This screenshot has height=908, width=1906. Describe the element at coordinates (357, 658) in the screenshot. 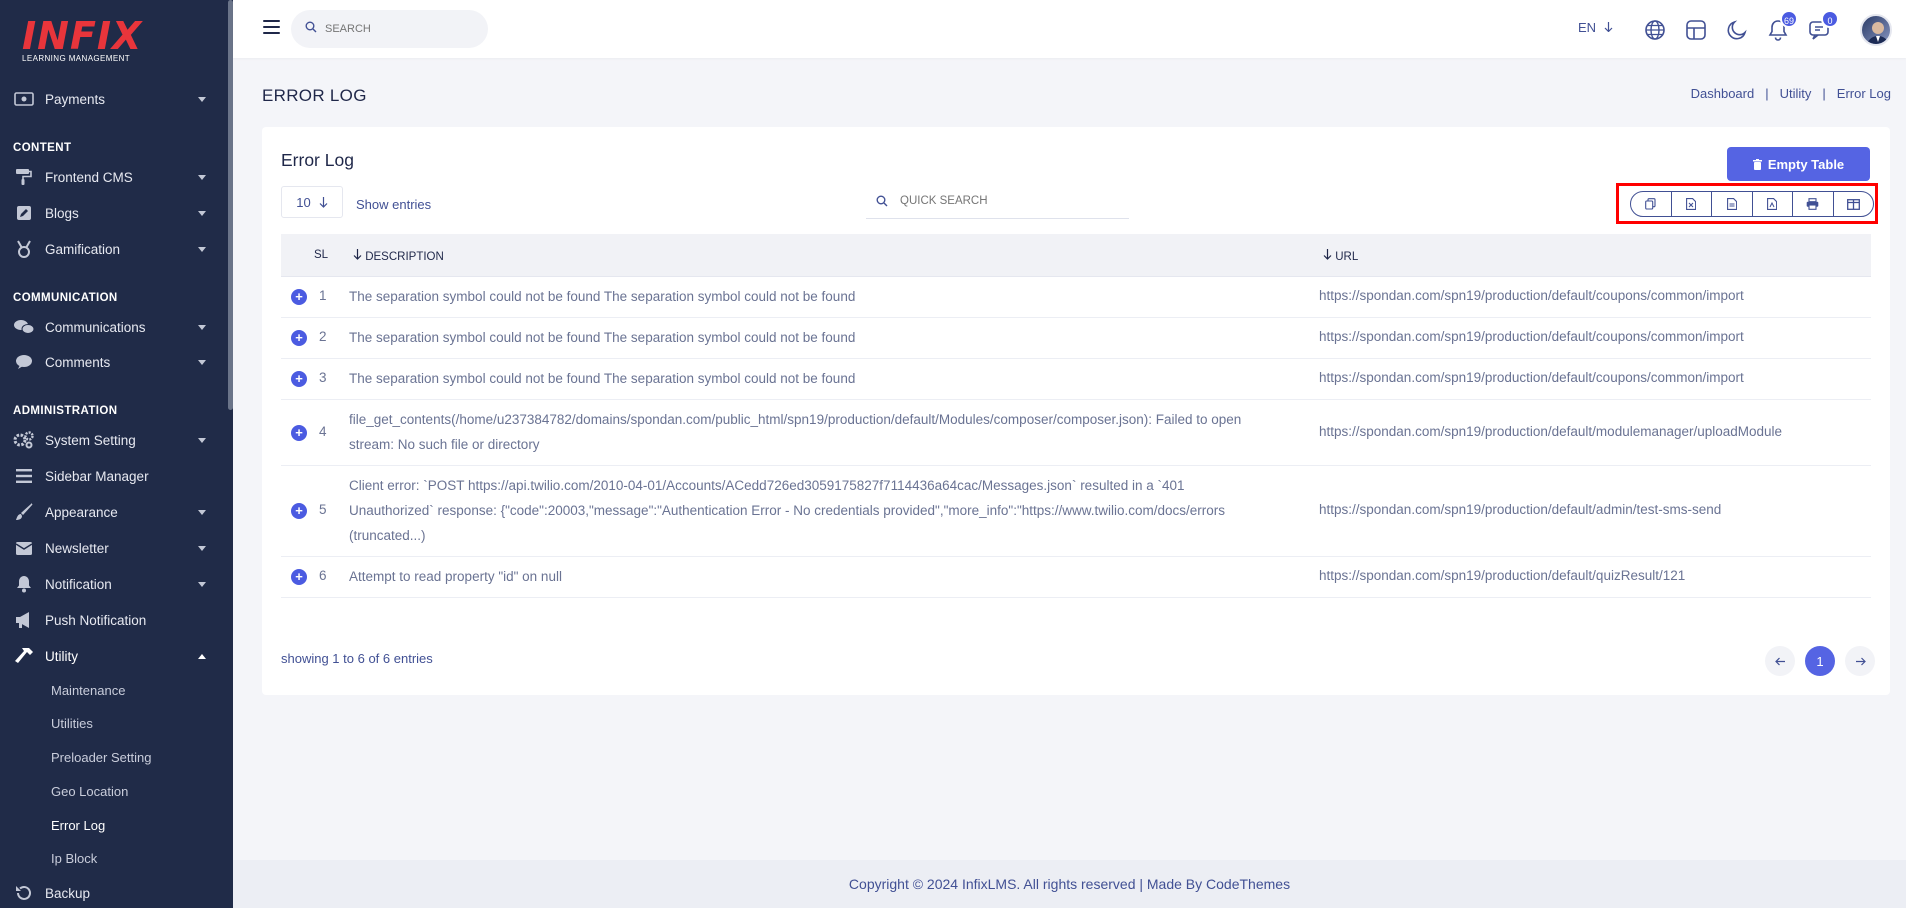

I see `entries-info: showing 1 to 6 of 6 entries` at that location.